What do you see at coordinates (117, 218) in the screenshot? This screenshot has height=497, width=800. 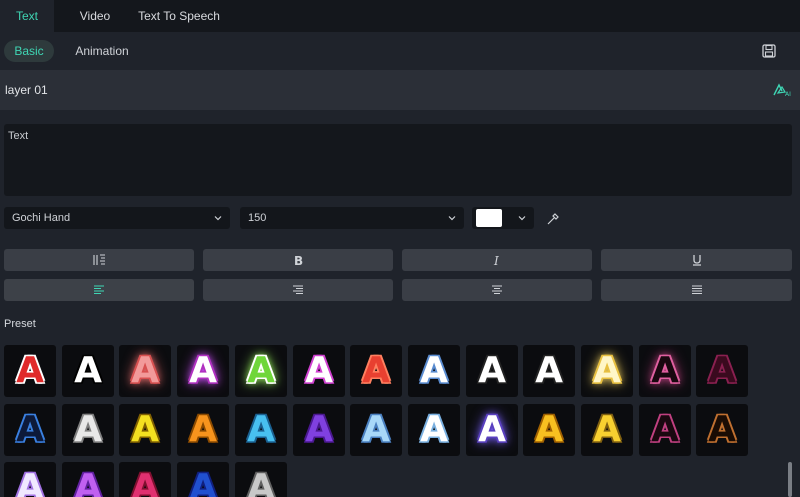 I see `font-family-select: Gochi Hand` at bounding box center [117, 218].